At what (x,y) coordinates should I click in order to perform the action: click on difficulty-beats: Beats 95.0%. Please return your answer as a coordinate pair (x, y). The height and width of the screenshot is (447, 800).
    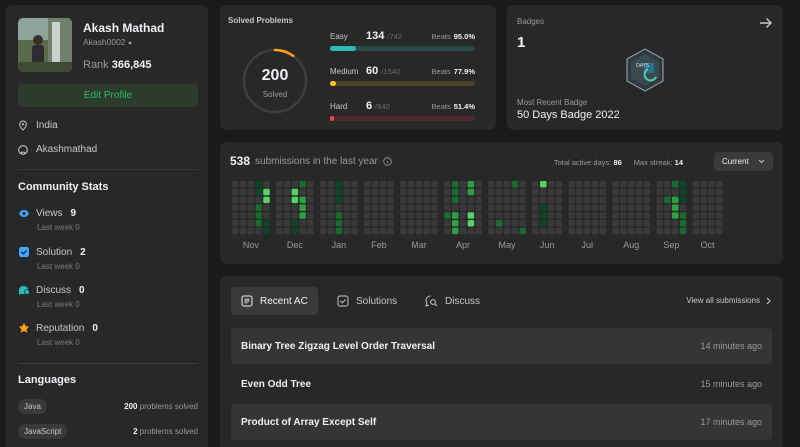
    Looking at the image, I should click on (453, 36).